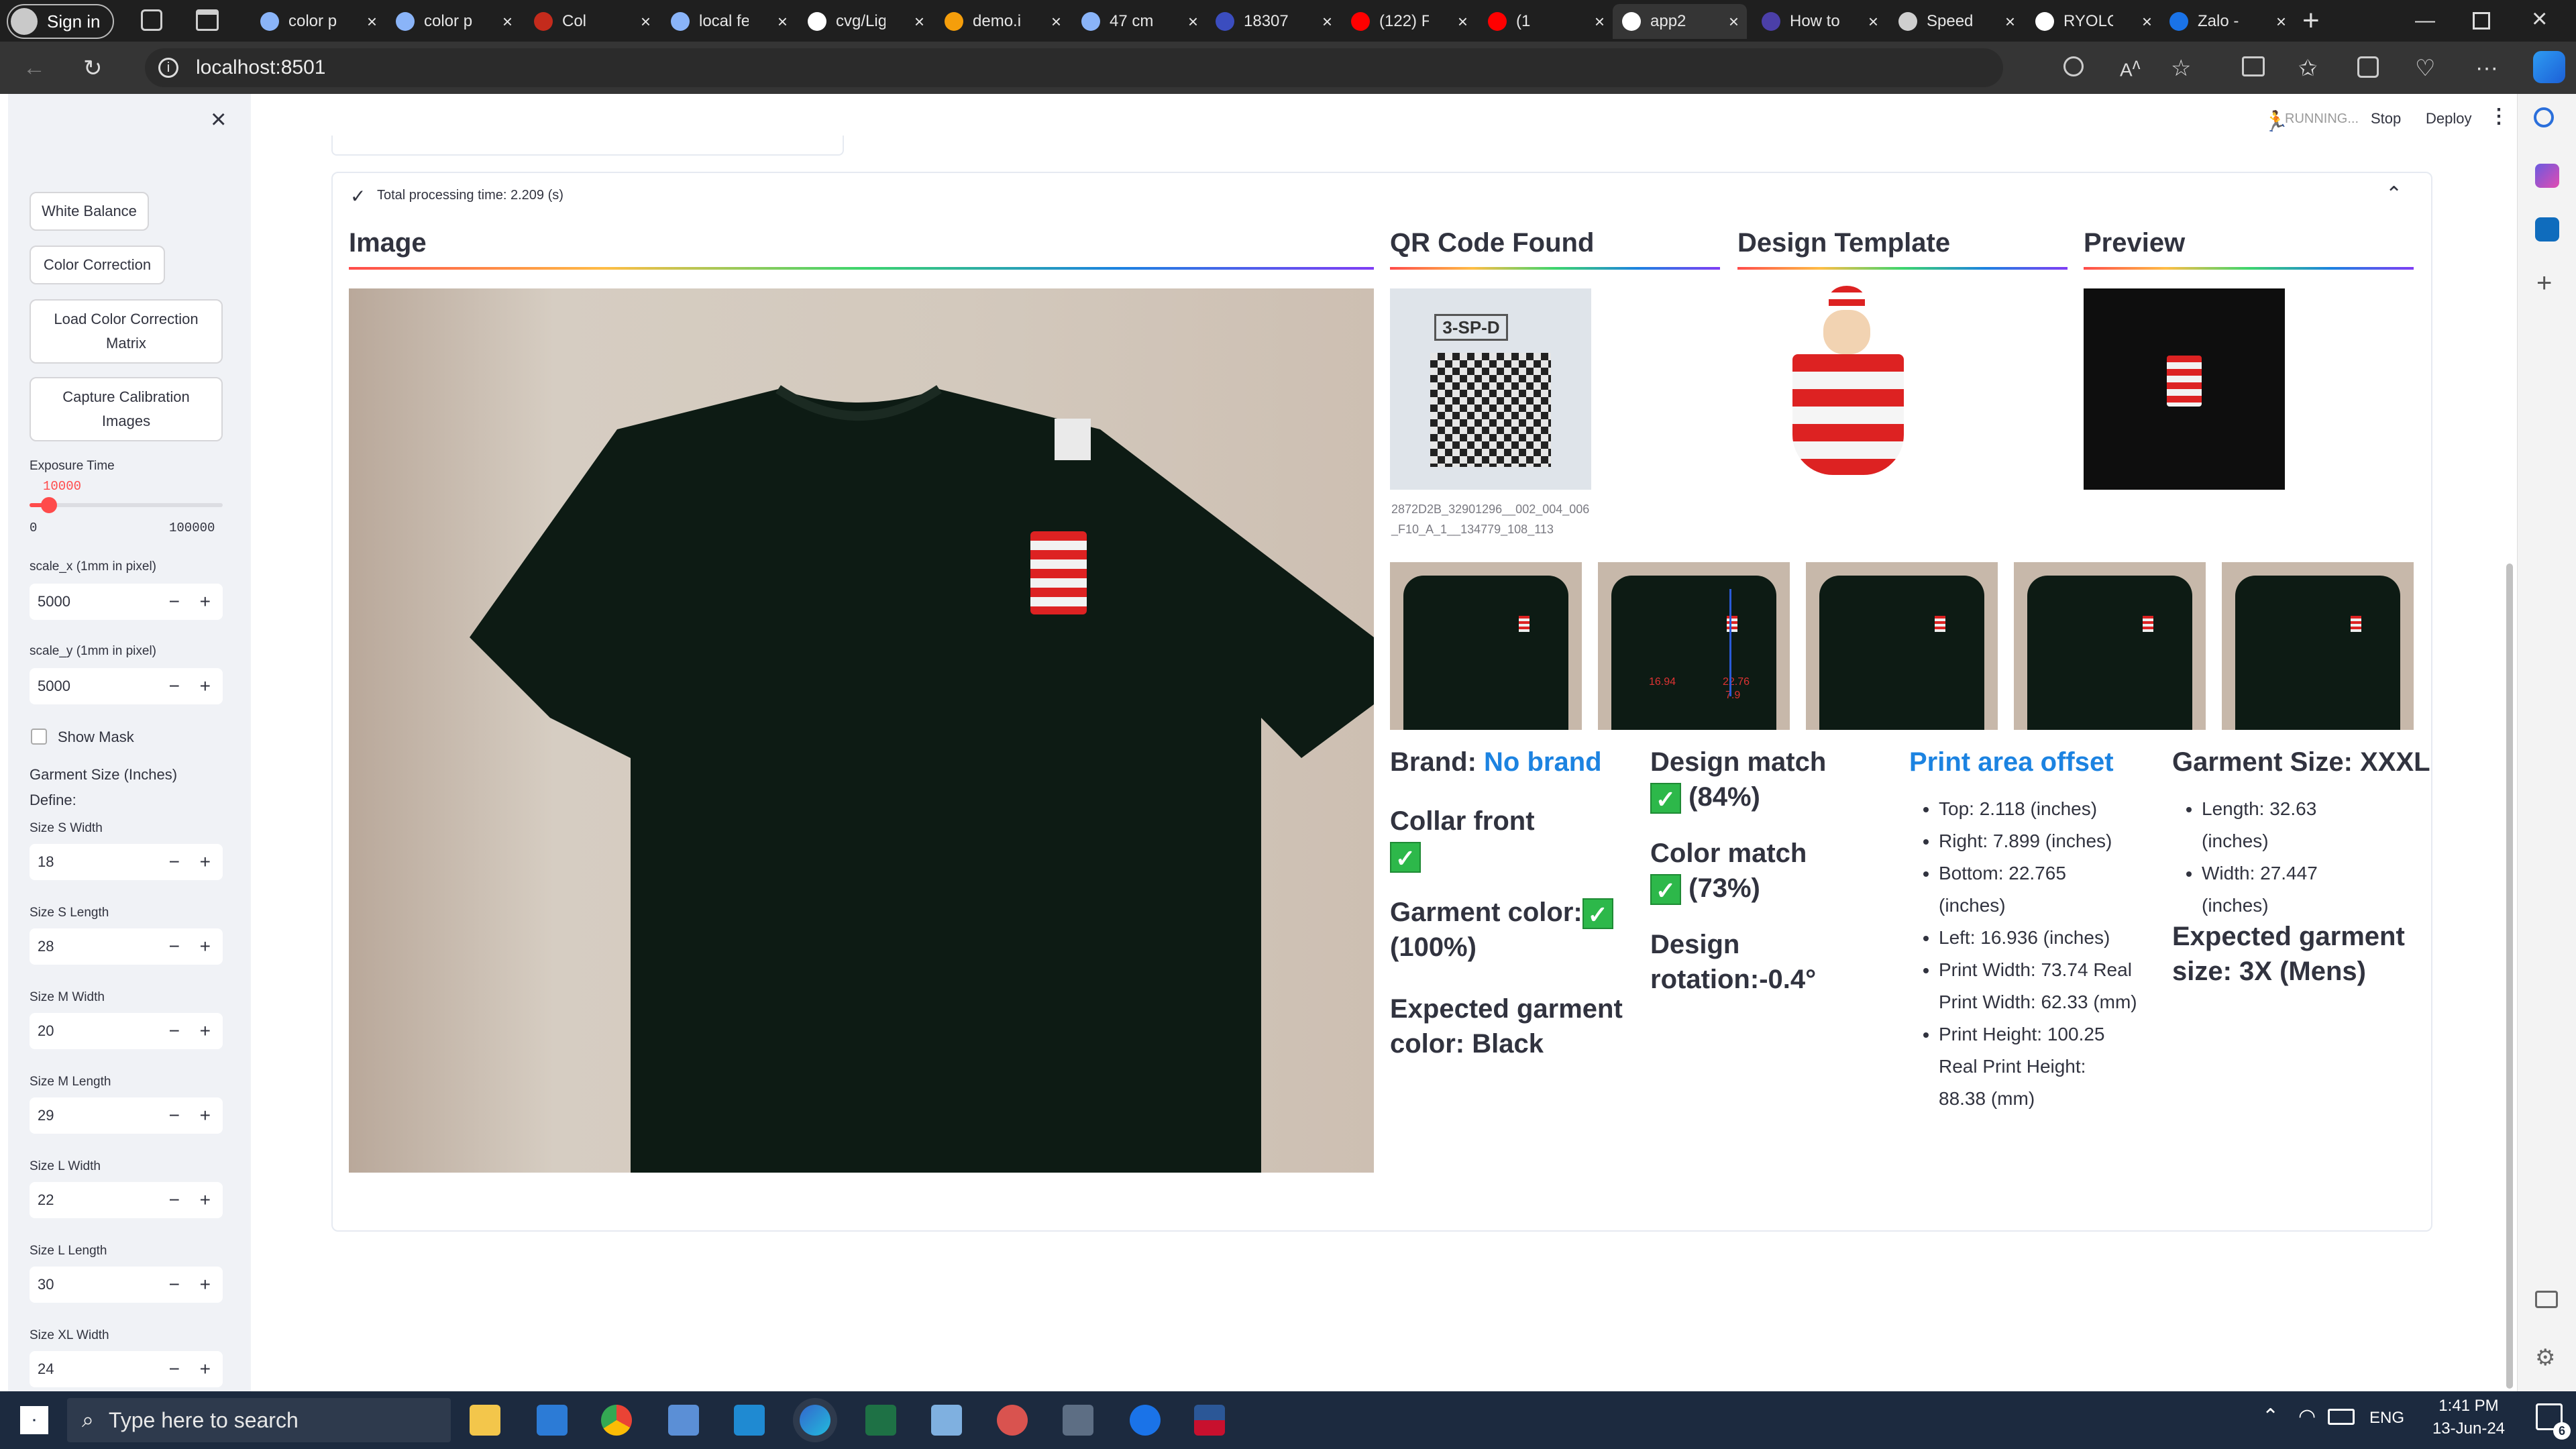  I want to click on size-input: 20 − +, so click(126, 1031).